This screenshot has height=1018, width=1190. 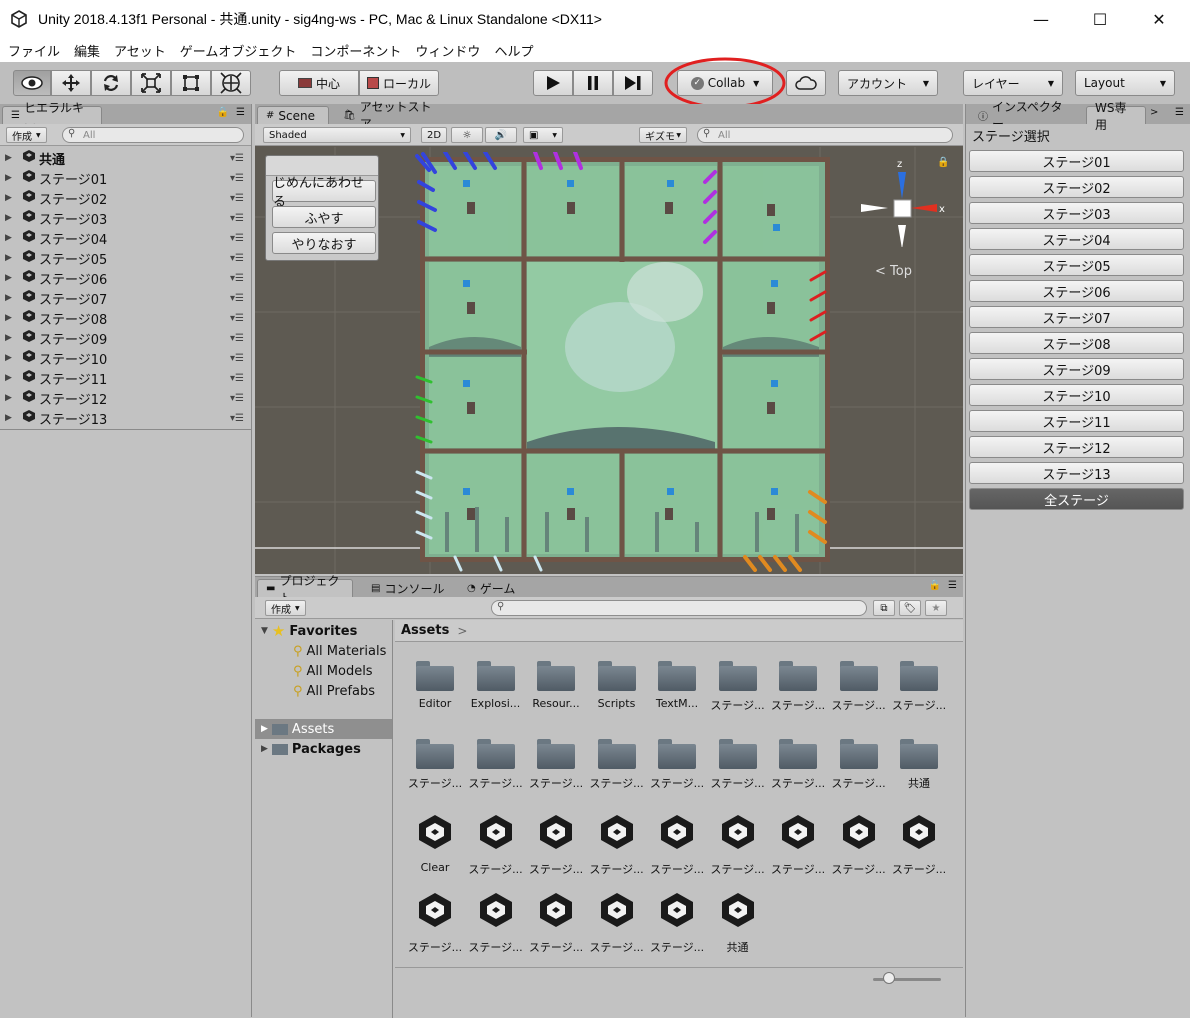 What do you see at coordinates (324, 217) in the screenshot?
I see `add-button: ふやす` at bounding box center [324, 217].